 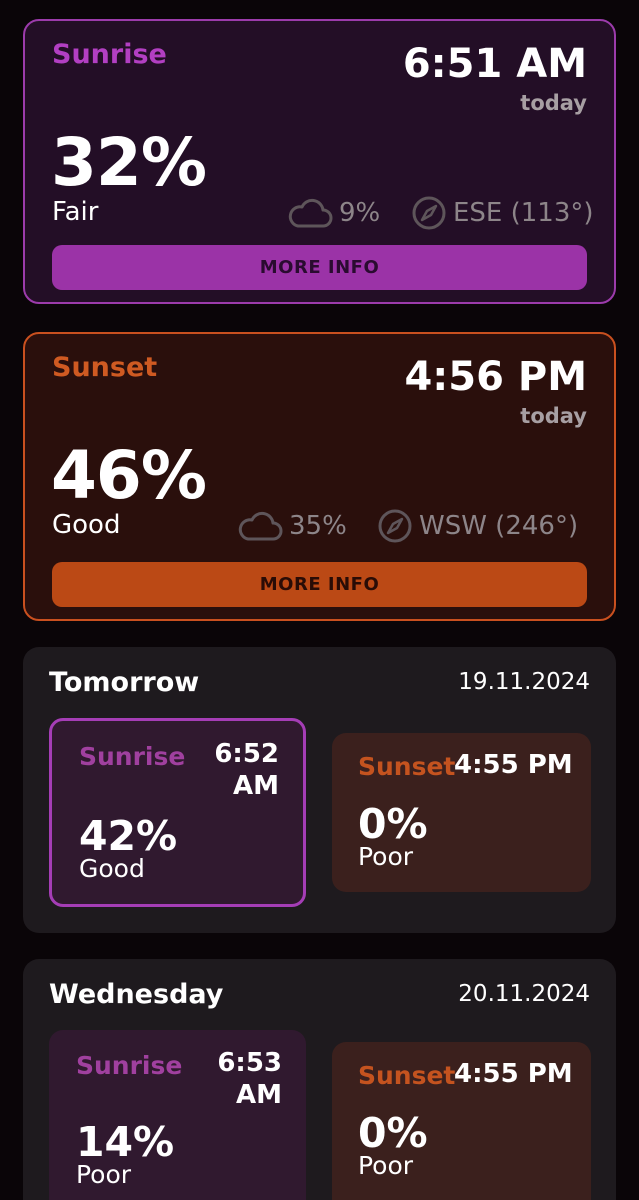 I want to click on tomorrow-sunrise-tile: Sunrise 6:52 AM 42% Good, so click(x=177, y=812).